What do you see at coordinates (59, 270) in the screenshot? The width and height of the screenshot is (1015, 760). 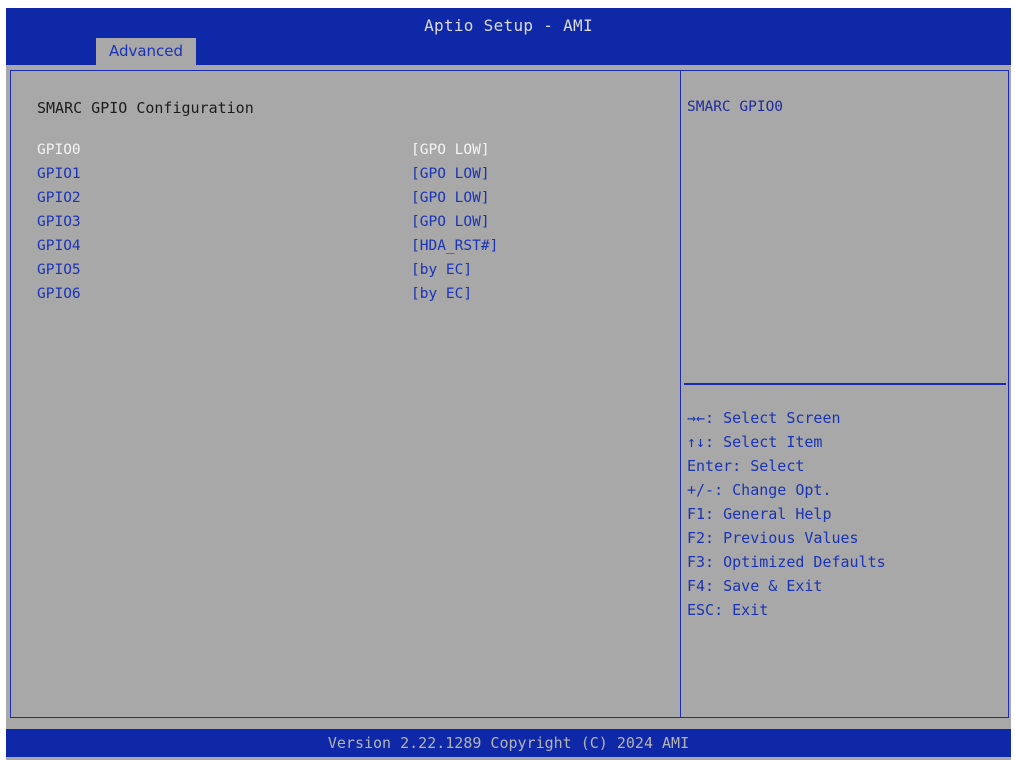 I see `setting-label: GPIO5` at bounding box center [59, 270].